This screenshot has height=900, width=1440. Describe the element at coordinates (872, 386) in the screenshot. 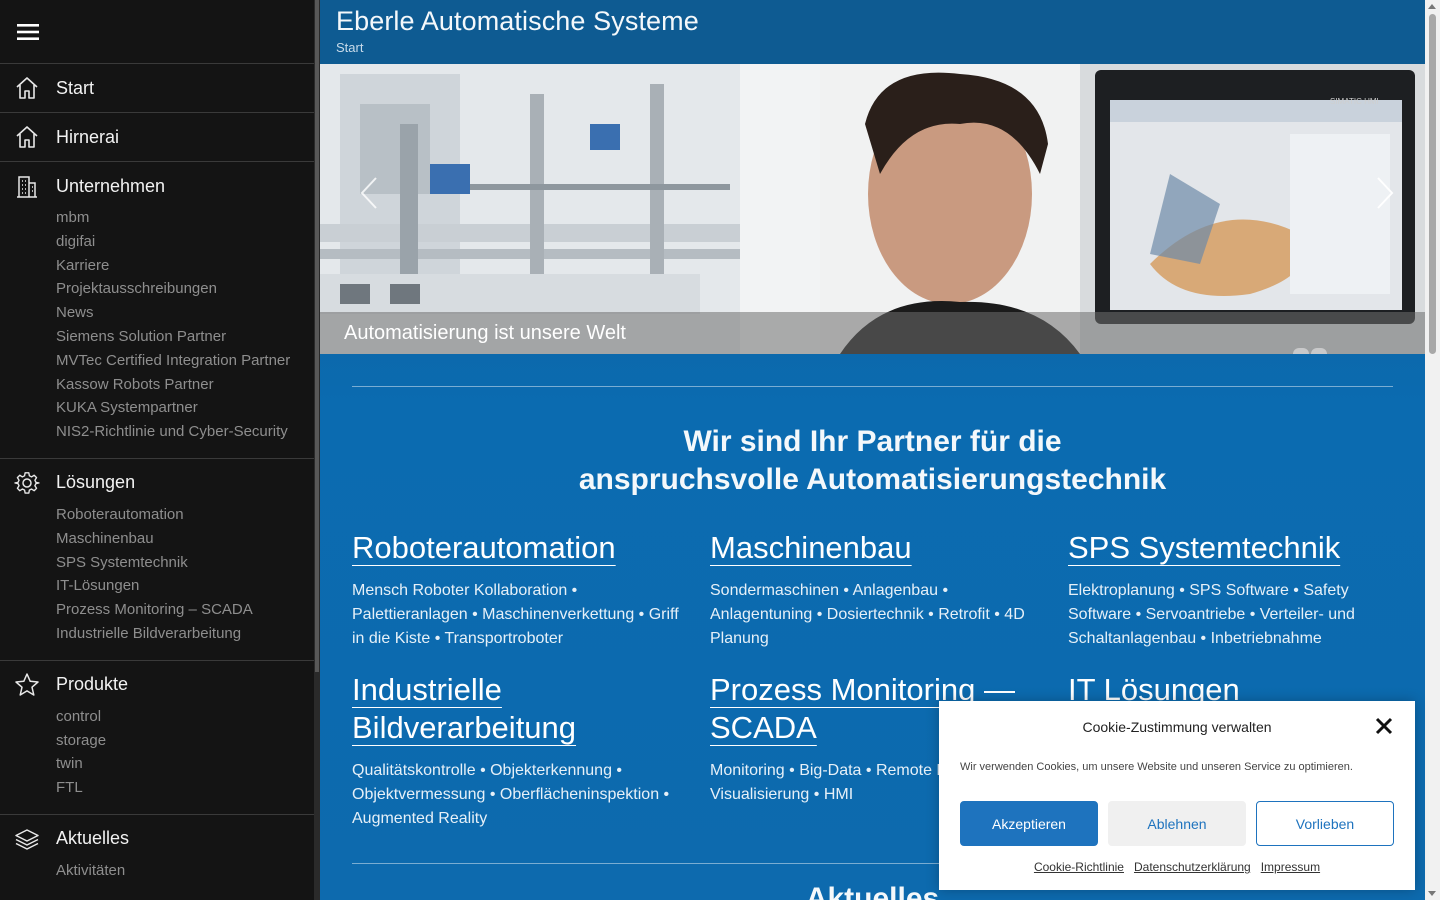

I see `divider` at that location.